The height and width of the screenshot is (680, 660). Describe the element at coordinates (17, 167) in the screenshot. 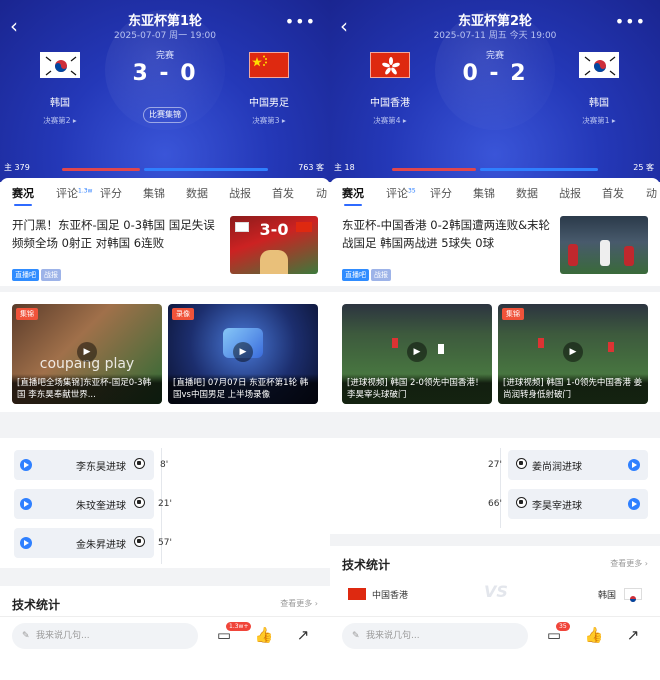

I see `home-support-count: 主 379` at that location.